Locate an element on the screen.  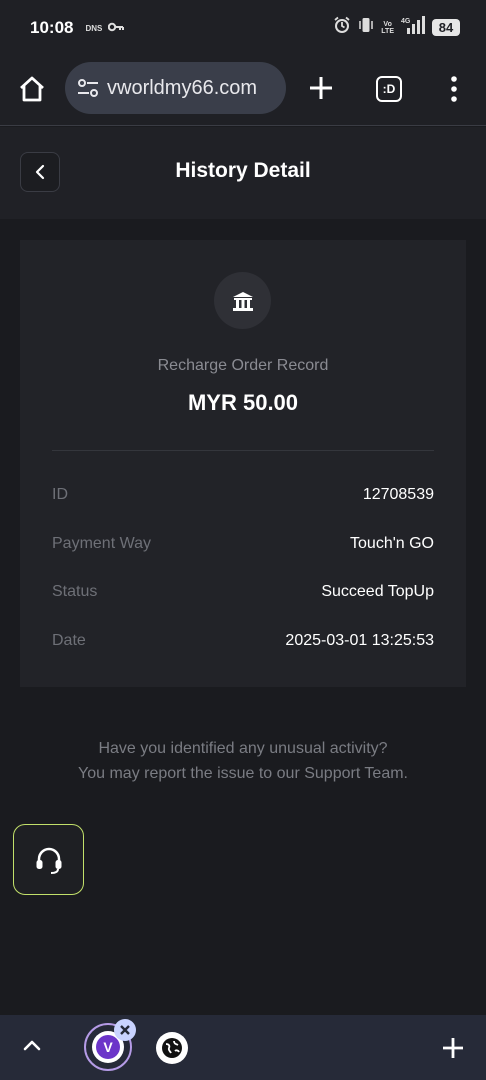
dns-indicator: DNS is located at coordinates (94, 28).